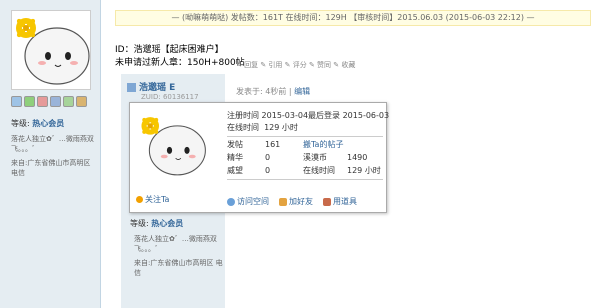  What do you see at coordinates (157, 199) in the screenshot?
I see `follow-label: 关注Ta` at bounding box center [157, 199].